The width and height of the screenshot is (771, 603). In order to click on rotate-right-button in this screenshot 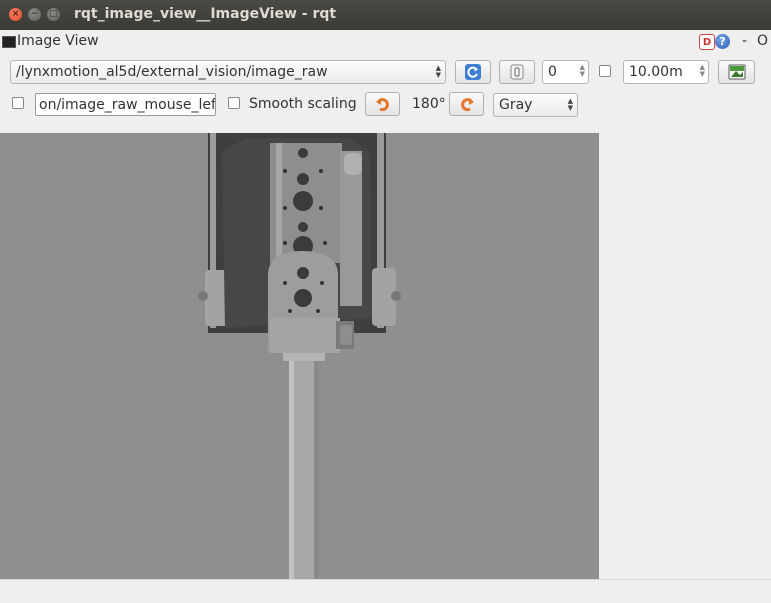, I will do `click(466, 104)`.